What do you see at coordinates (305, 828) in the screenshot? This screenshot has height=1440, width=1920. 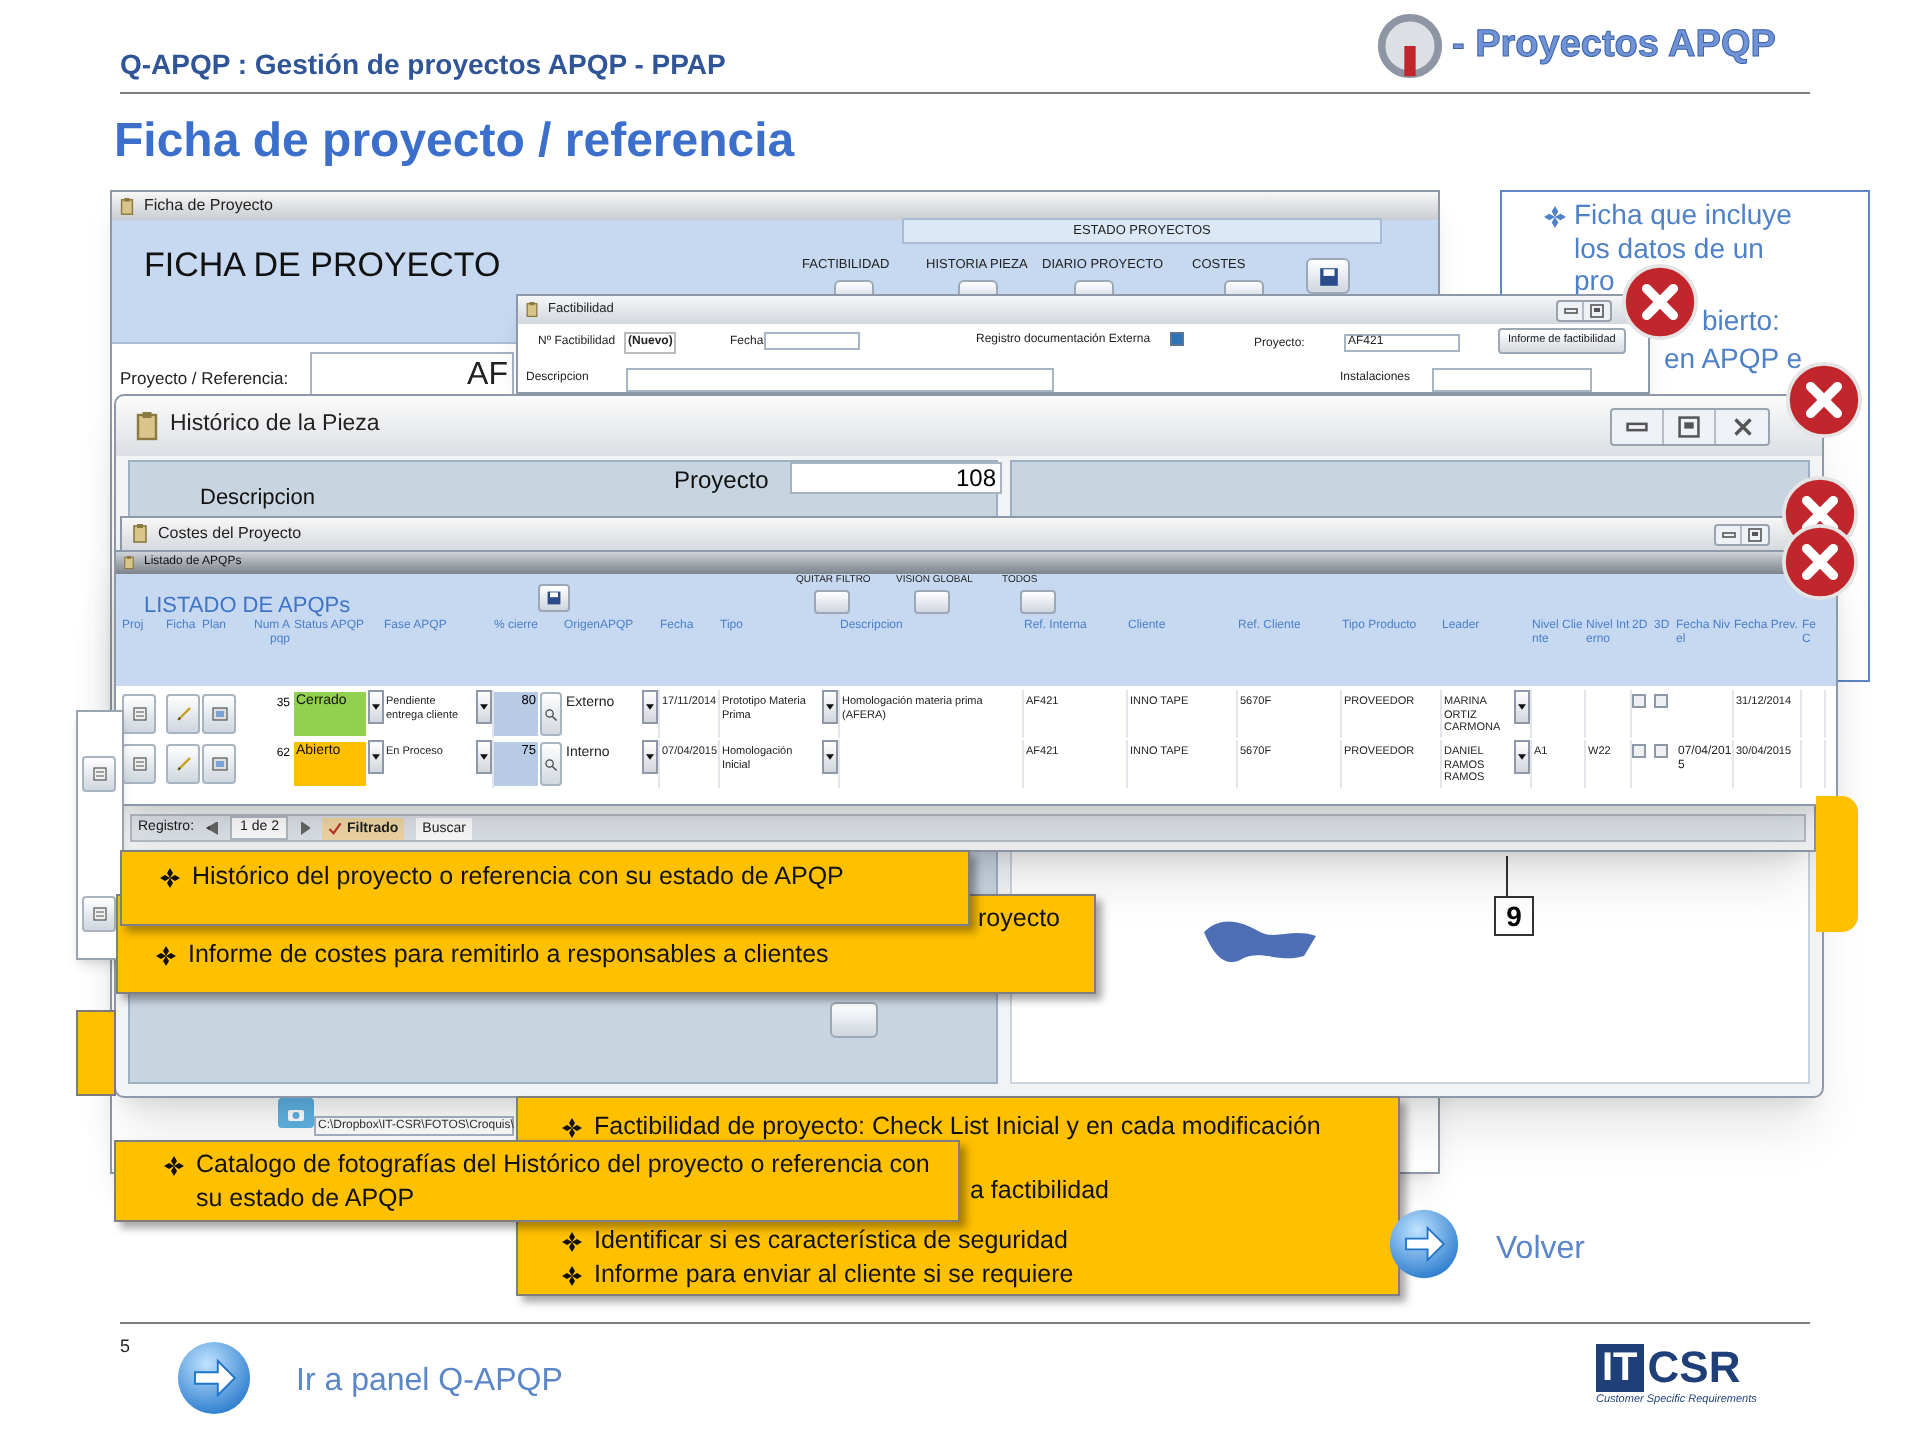 I see `next-record-button` at bounding box center [305, 828].